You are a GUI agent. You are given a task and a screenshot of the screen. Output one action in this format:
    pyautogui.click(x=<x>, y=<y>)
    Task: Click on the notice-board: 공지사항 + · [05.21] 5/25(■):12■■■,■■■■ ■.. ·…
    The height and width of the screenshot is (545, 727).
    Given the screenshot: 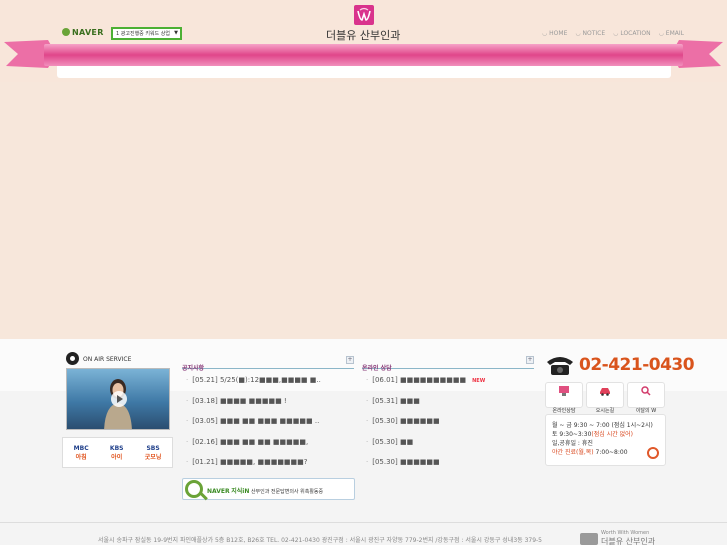 What is the action you would take?
    pyautogui.click(x=268, y=417)
    